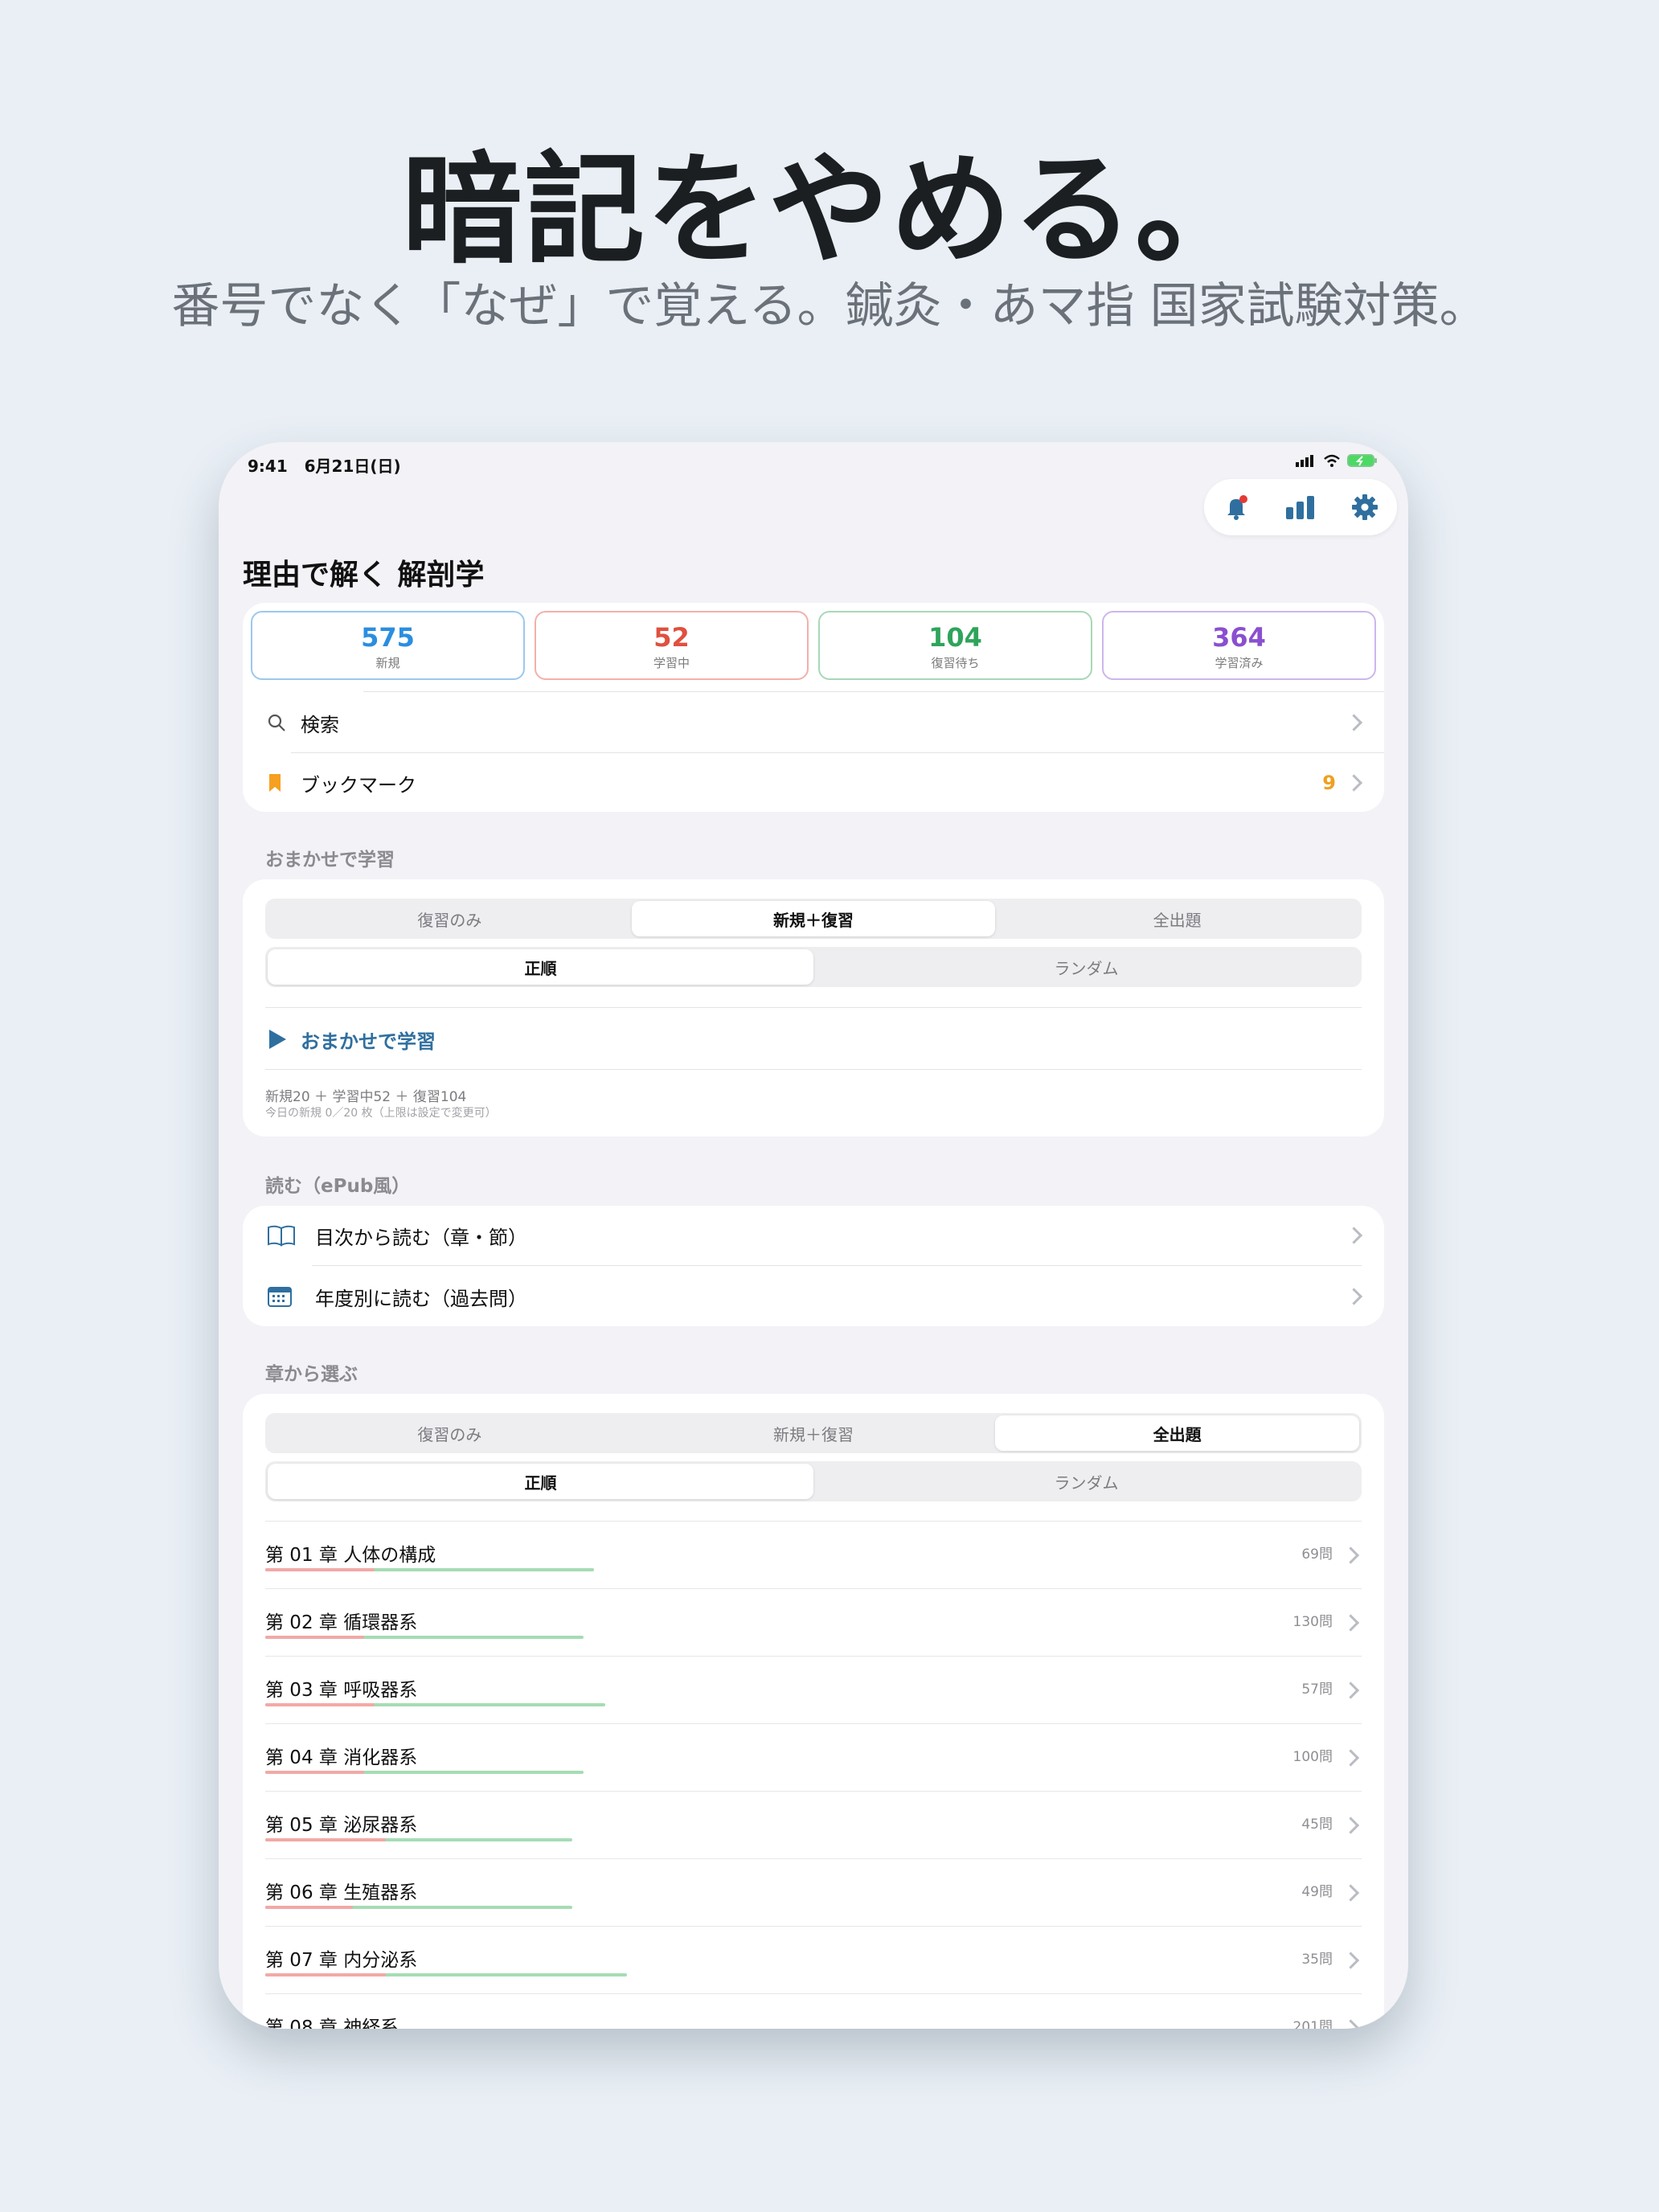 This screenshot has height=2212, width=1659. I want to click on stat-learning: 52 学習中, so click(672, 645).